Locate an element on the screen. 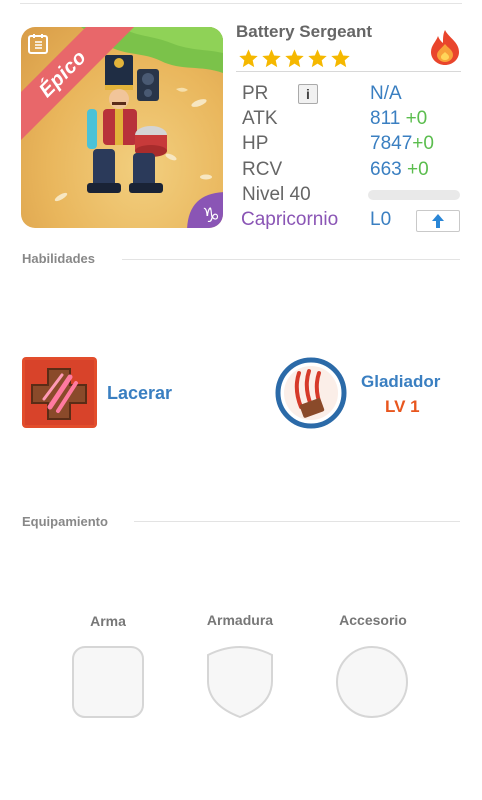  hero-card: Épico ♑ is located at coordinates (122, 127).